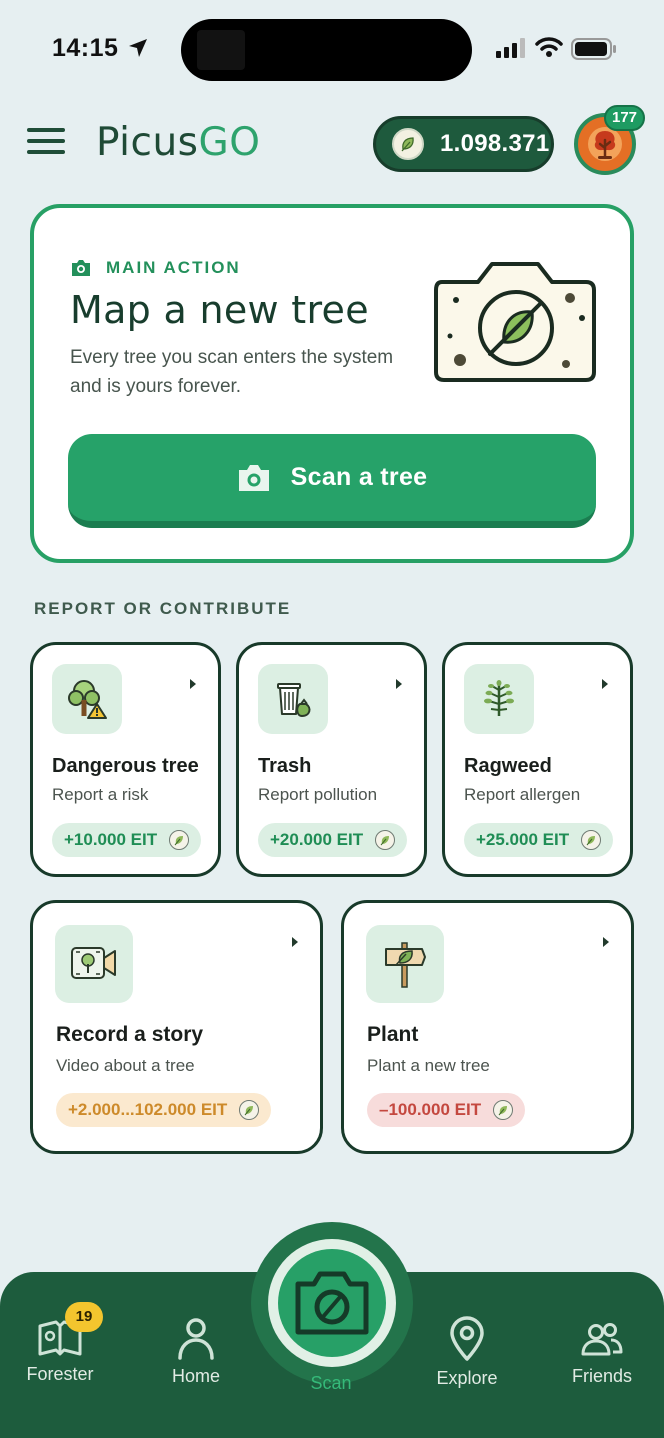 This screenshot has width=664, height=1438. I want to click on reward-badge: +2.000...102.000 EIT, so click(164, 1110).